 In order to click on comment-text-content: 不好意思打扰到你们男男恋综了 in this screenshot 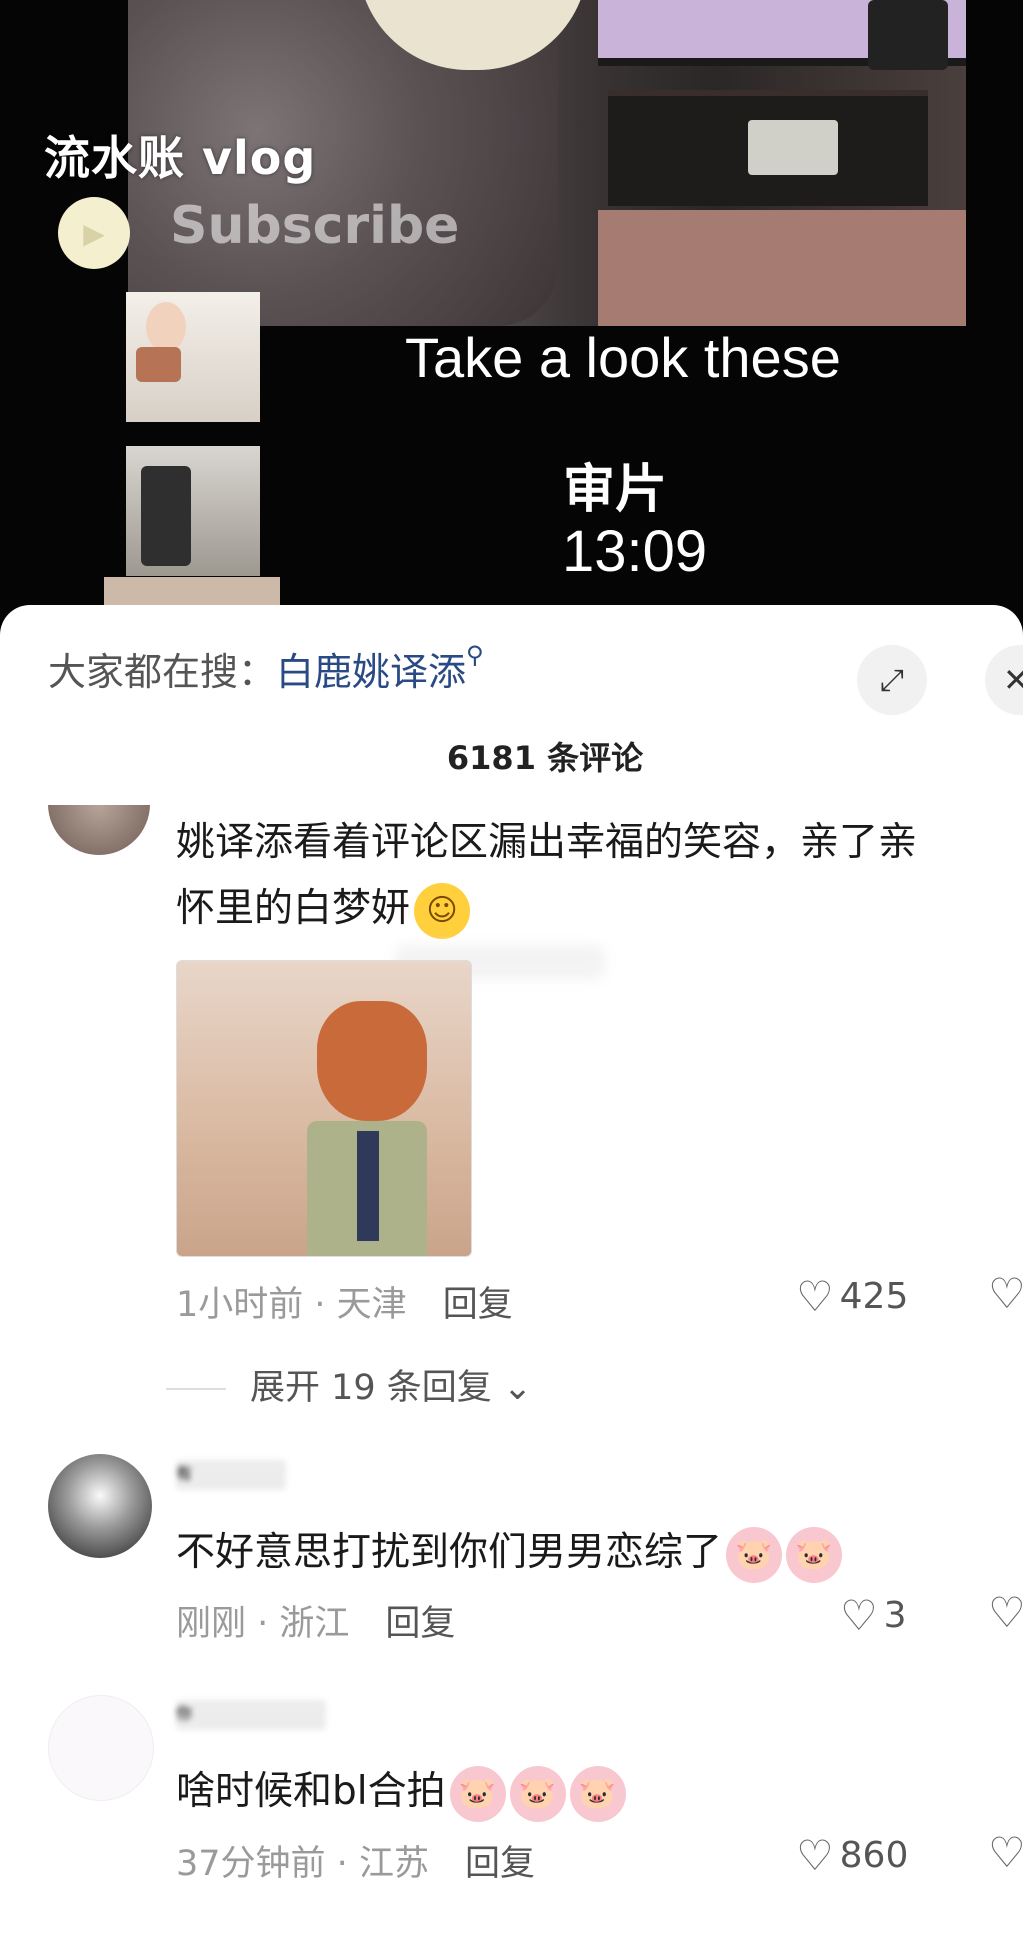, I will do `click(449, 1552)`.